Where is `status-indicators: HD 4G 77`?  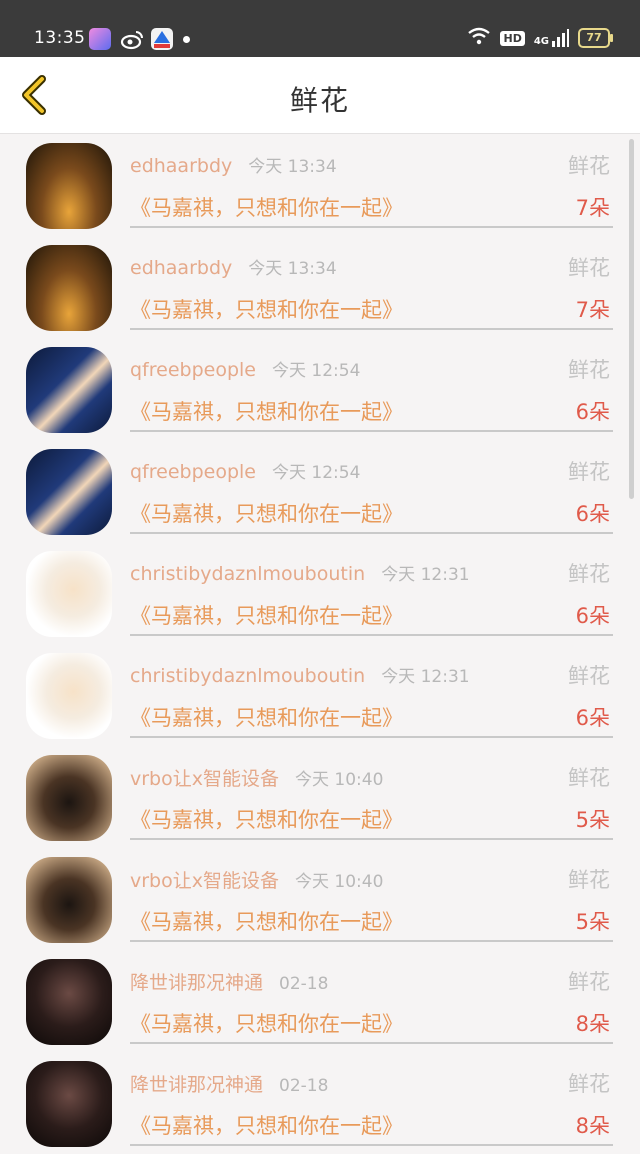 status-indicators: HD 4G 77 is located at coordinates (540, 38).